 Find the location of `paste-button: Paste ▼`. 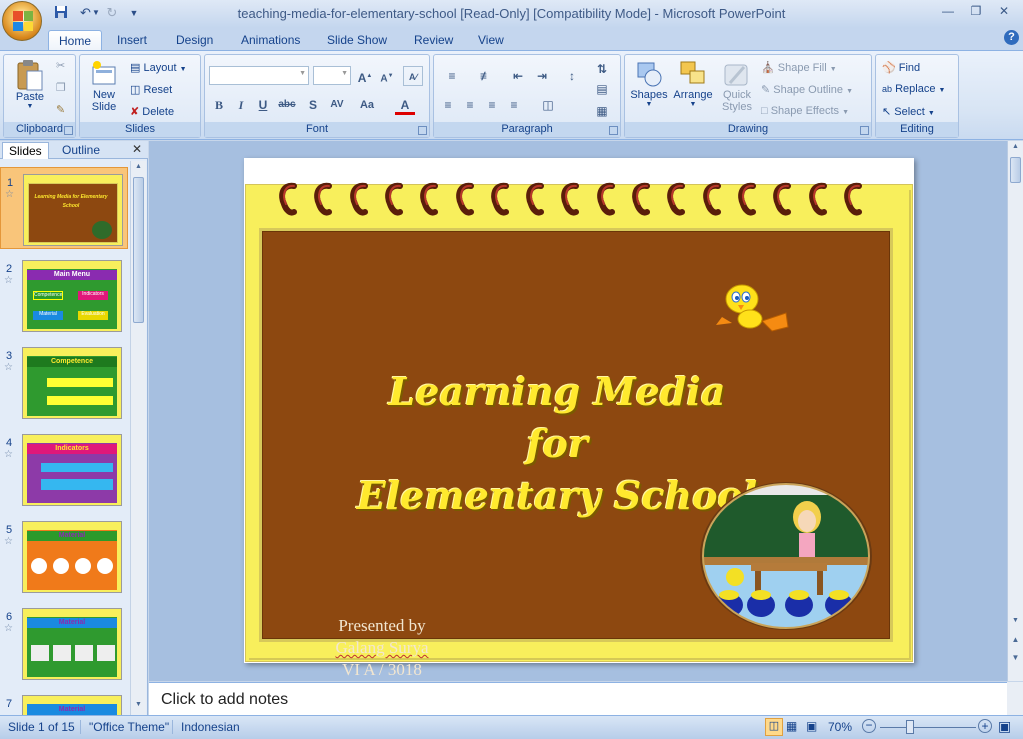

paste-button: Paste ▼ is located at coordinates (30, 84).